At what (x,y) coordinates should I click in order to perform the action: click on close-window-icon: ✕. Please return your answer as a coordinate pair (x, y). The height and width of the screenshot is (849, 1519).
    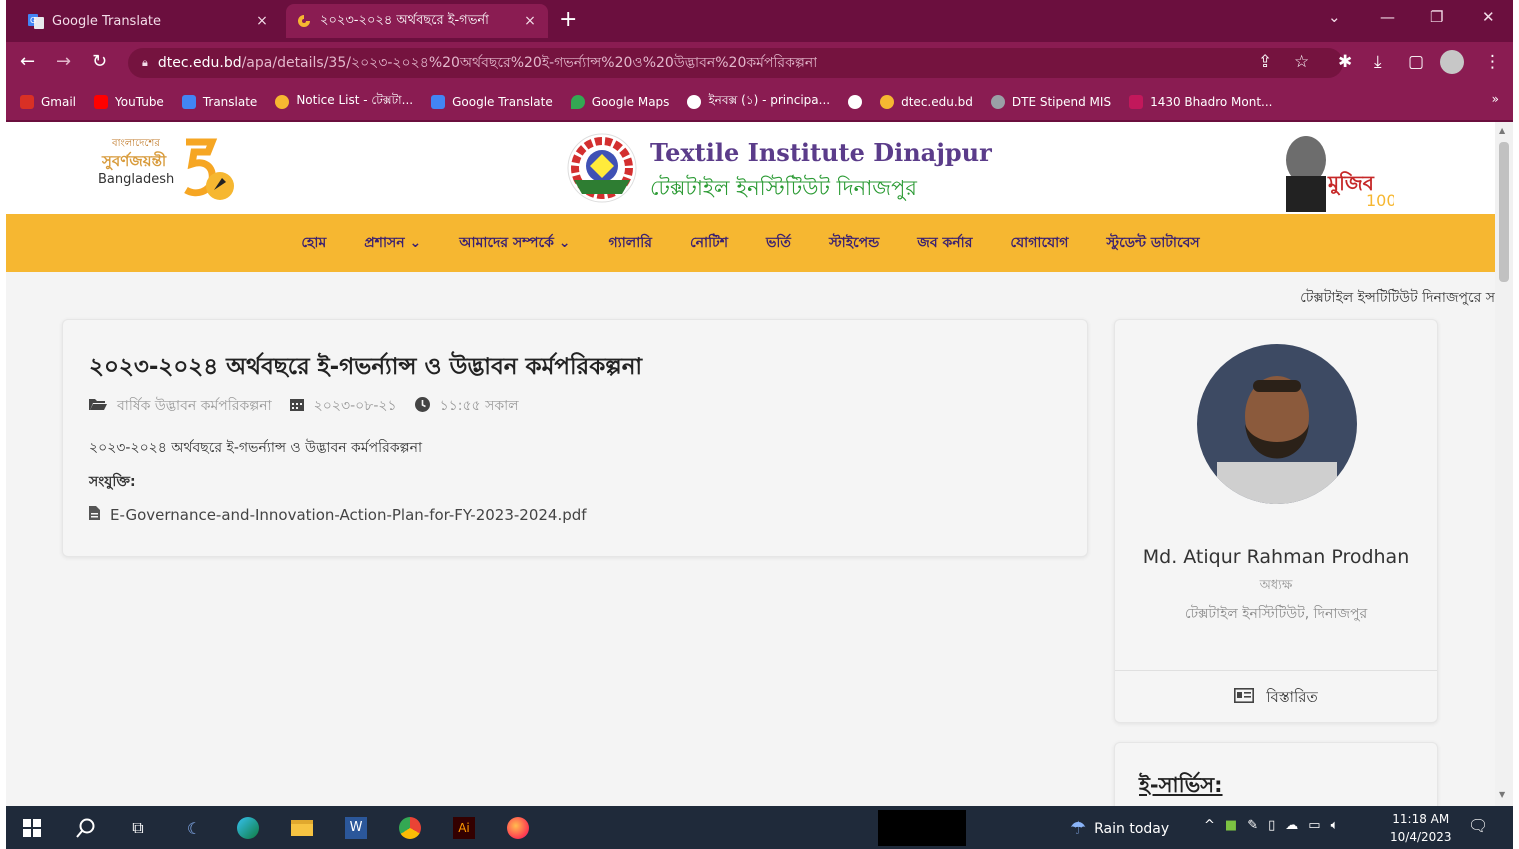
    Looking at the image, I should click on (1488, 17).